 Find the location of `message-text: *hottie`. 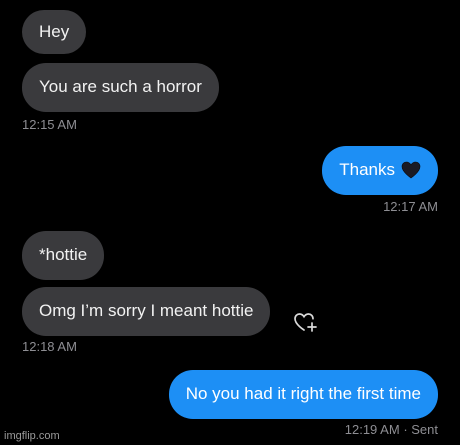

message-text: *hottie is located at coordinates (63, 254).